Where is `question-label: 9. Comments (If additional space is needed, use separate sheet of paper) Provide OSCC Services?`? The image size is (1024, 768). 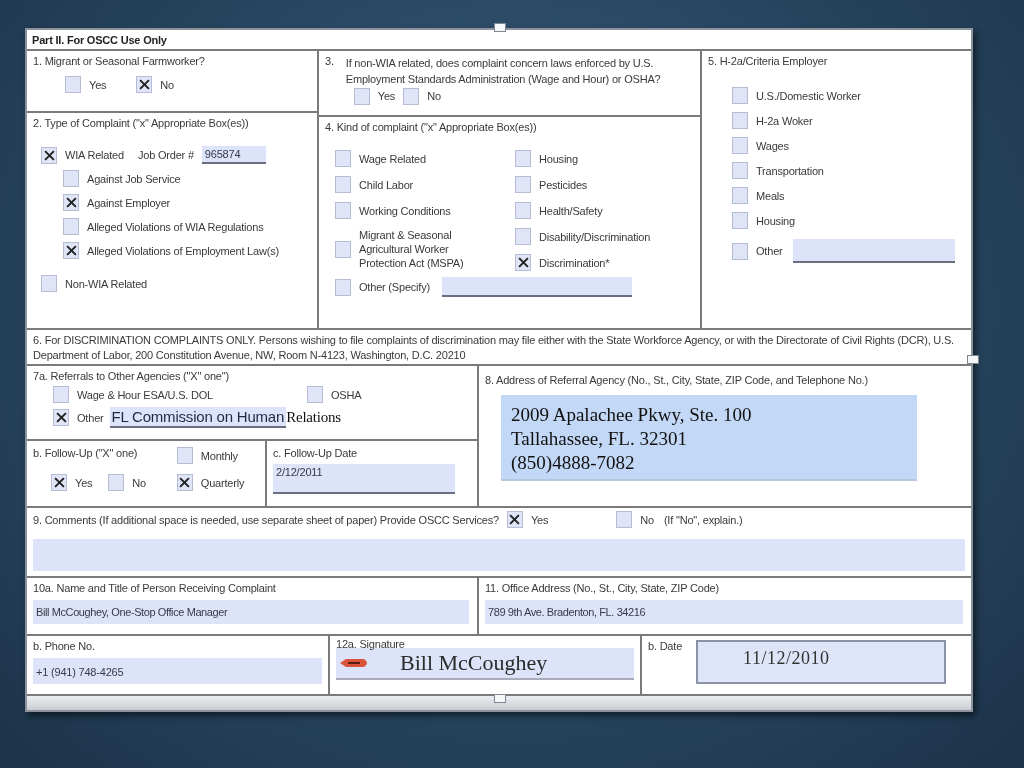
question-label: 9. Comments (If additional space is needed, use separate sheet of paper) Provide OSCC Services? is located at coordinates (266, 519).